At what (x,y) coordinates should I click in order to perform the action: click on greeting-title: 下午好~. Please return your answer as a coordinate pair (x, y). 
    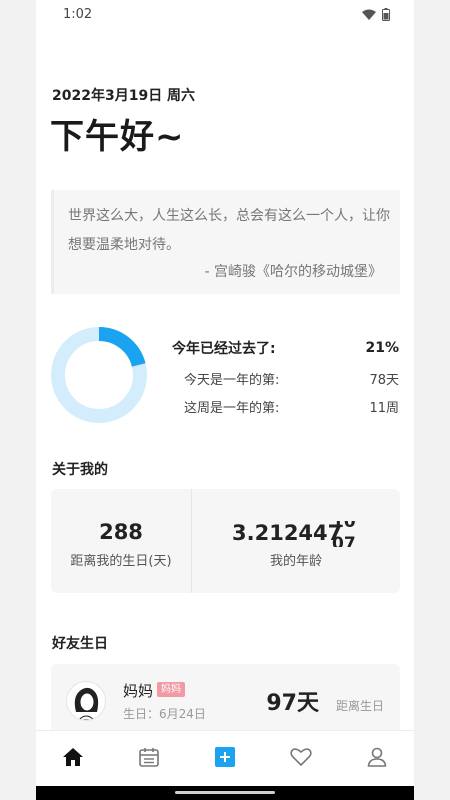
    Looking at the image, I should click on (117, 137).